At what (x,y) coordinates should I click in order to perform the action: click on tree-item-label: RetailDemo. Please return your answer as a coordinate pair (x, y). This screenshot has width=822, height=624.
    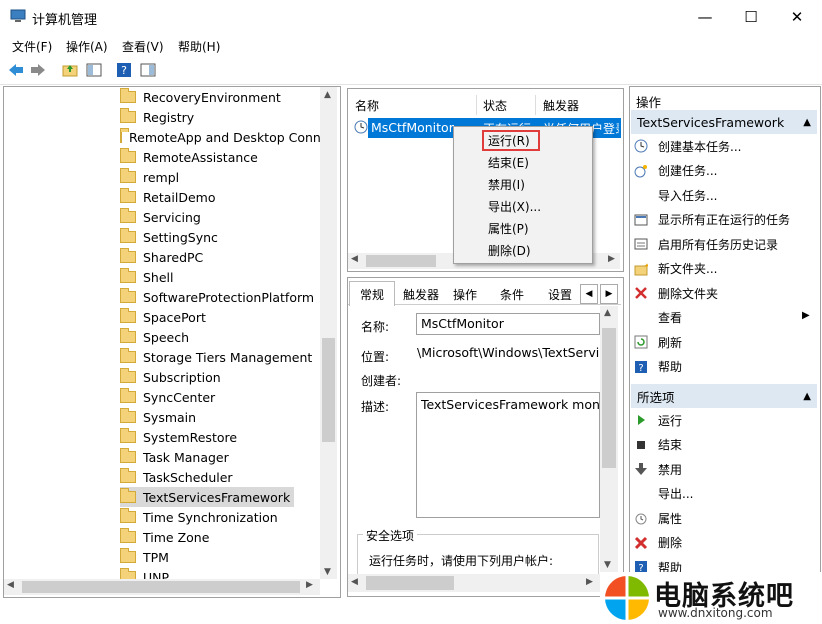
    Looking at the image, I should click on (179, 197).